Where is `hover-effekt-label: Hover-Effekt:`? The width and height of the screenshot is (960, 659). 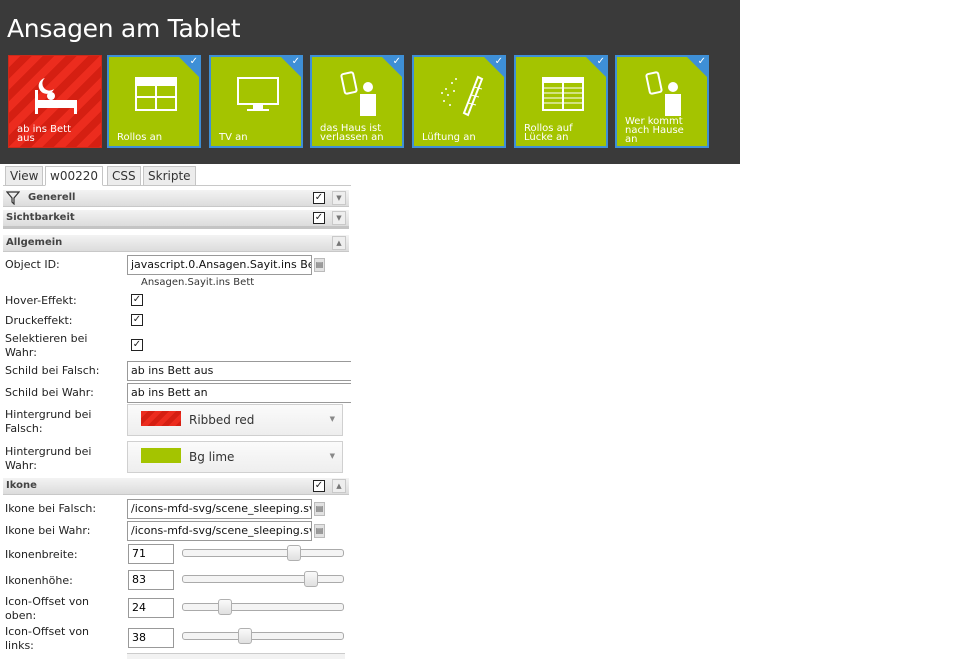
hover-effekt-label: Hover-Effekt: is located at coordinates (41, 300).